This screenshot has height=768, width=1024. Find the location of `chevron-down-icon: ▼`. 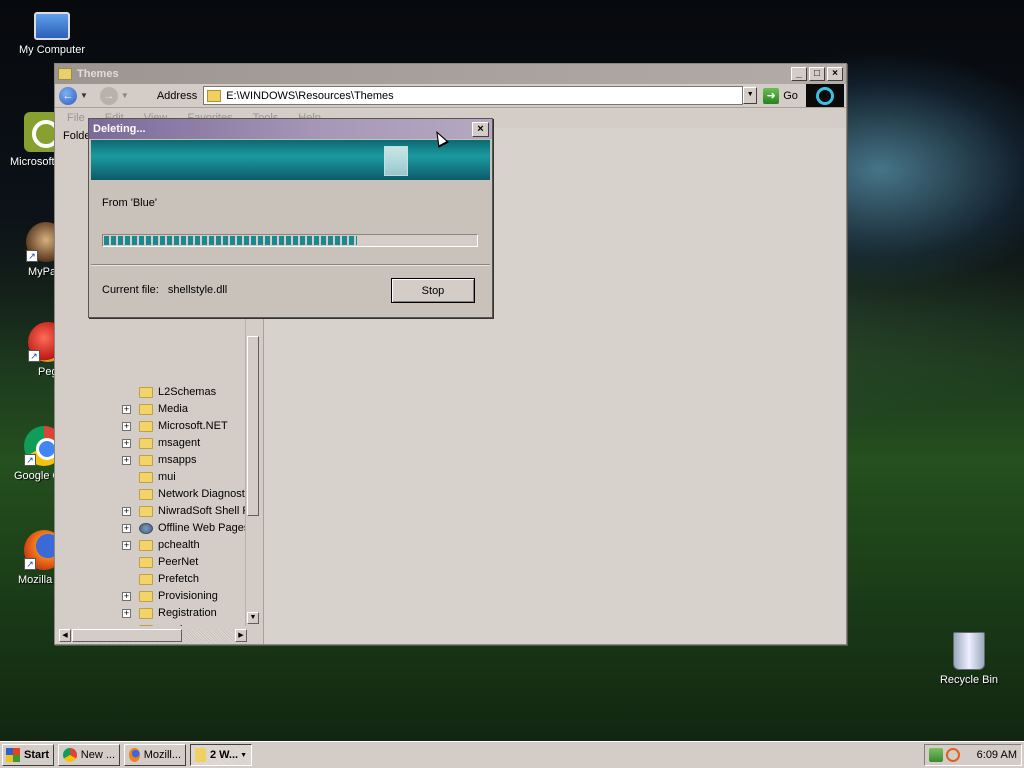

chevron-down-icon: ▼ is located at coordinates (243, 755).